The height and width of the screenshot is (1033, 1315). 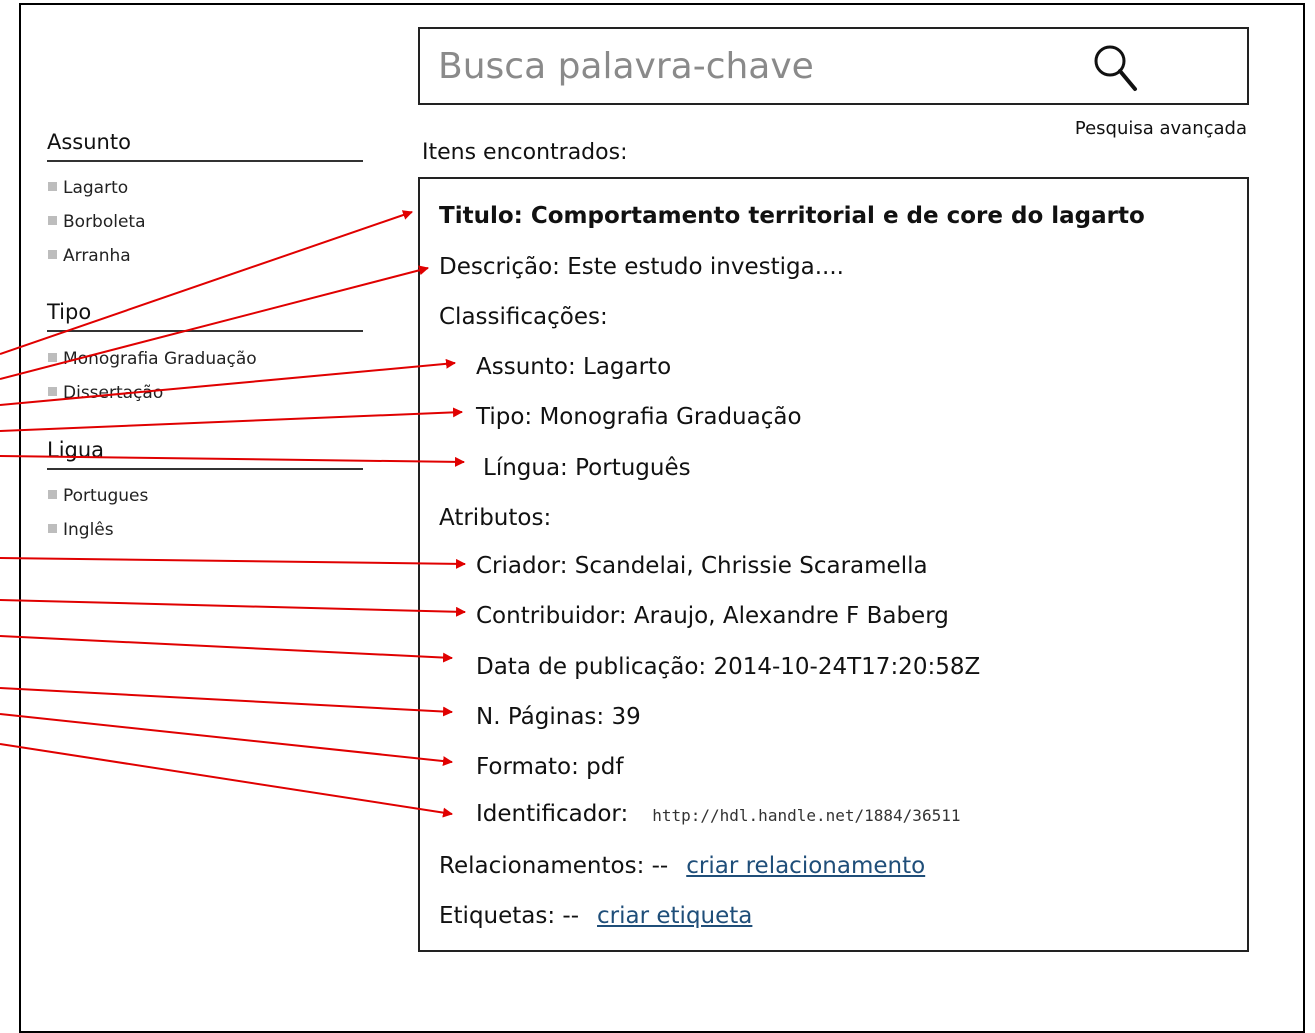 What do you see at coordinates (682, 866) in the screenshot?
I see `relations-row: Relacionamentos: -- criar relacionamento` at bounding box center [682, 866].